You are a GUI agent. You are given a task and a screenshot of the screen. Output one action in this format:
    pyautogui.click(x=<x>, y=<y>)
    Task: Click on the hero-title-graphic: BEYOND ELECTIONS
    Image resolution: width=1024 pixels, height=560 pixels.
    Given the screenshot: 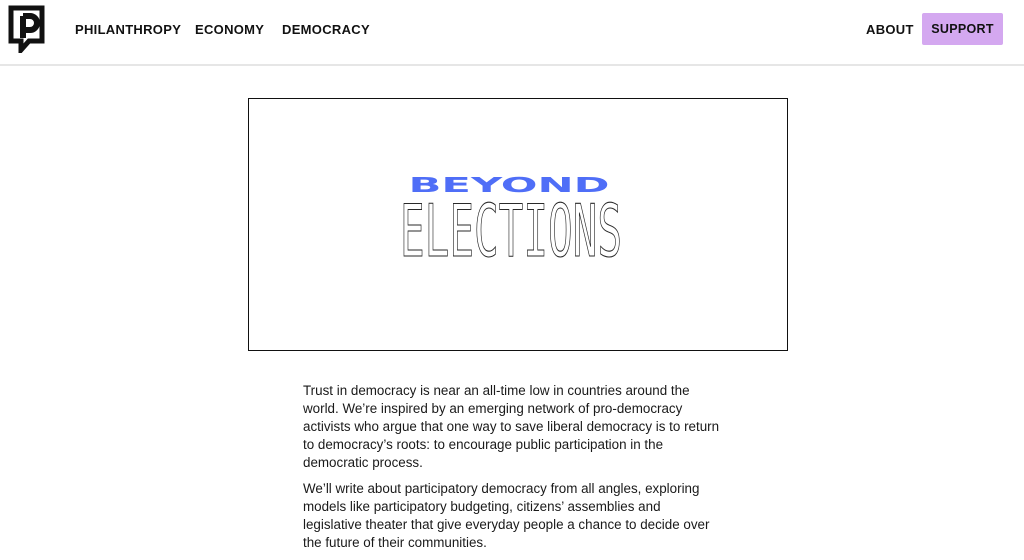 What is the action you would take?
    pyautogui.click(x=510, y=223)
    